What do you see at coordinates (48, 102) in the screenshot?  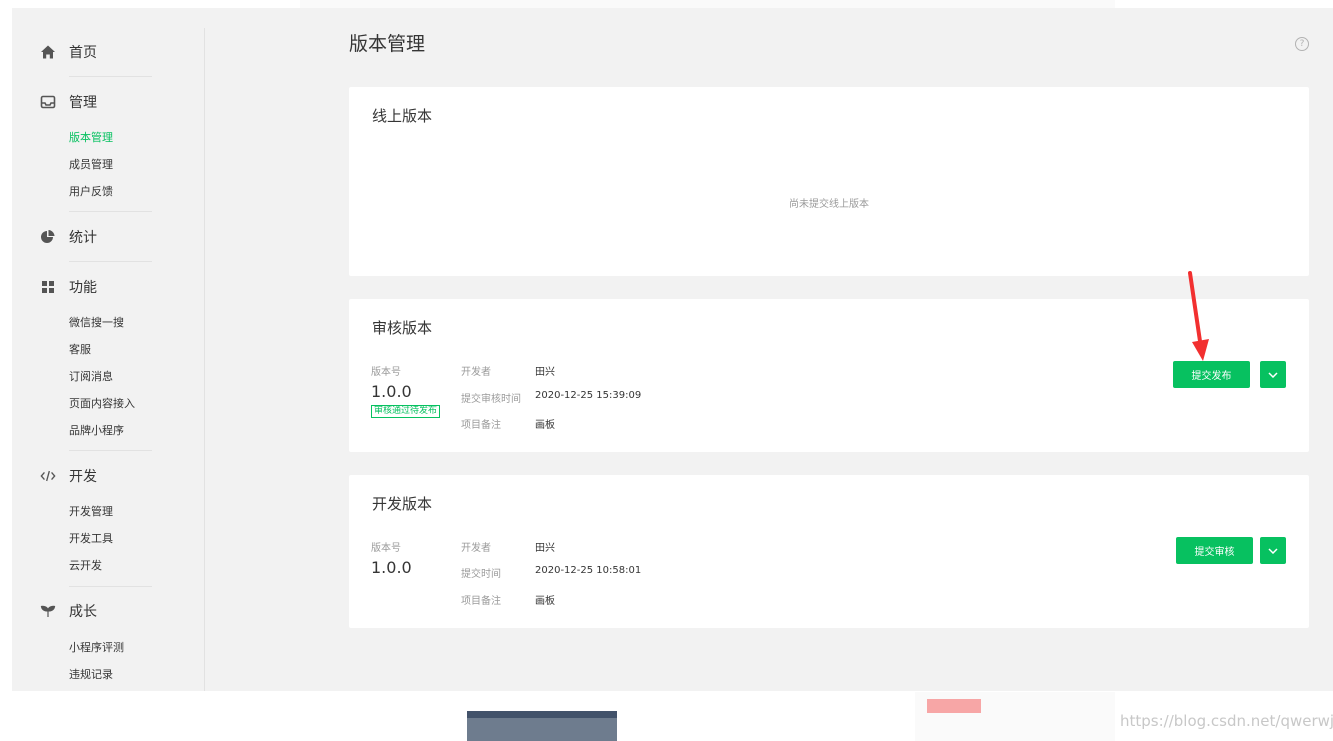 I see `inbox-icon` at bounding box center [48, 102].